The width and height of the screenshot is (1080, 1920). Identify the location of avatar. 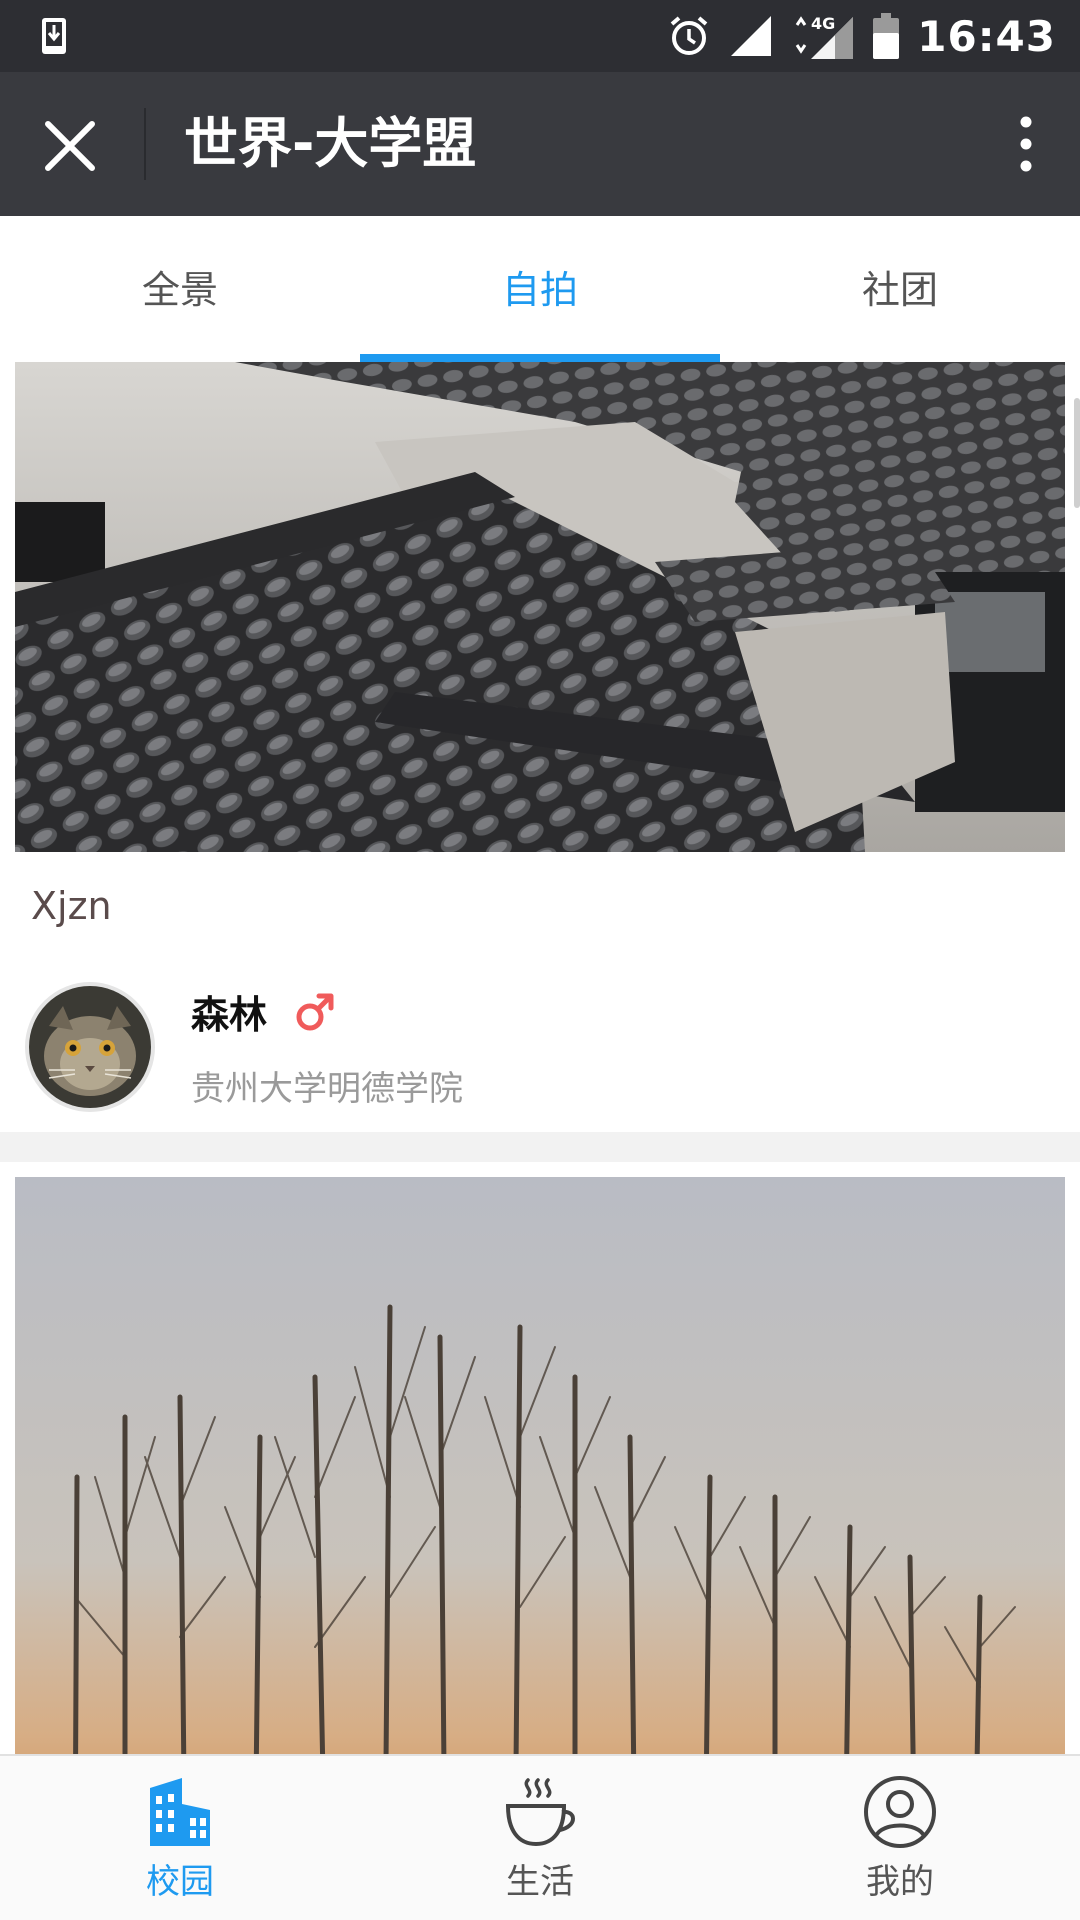
(90, 1047).